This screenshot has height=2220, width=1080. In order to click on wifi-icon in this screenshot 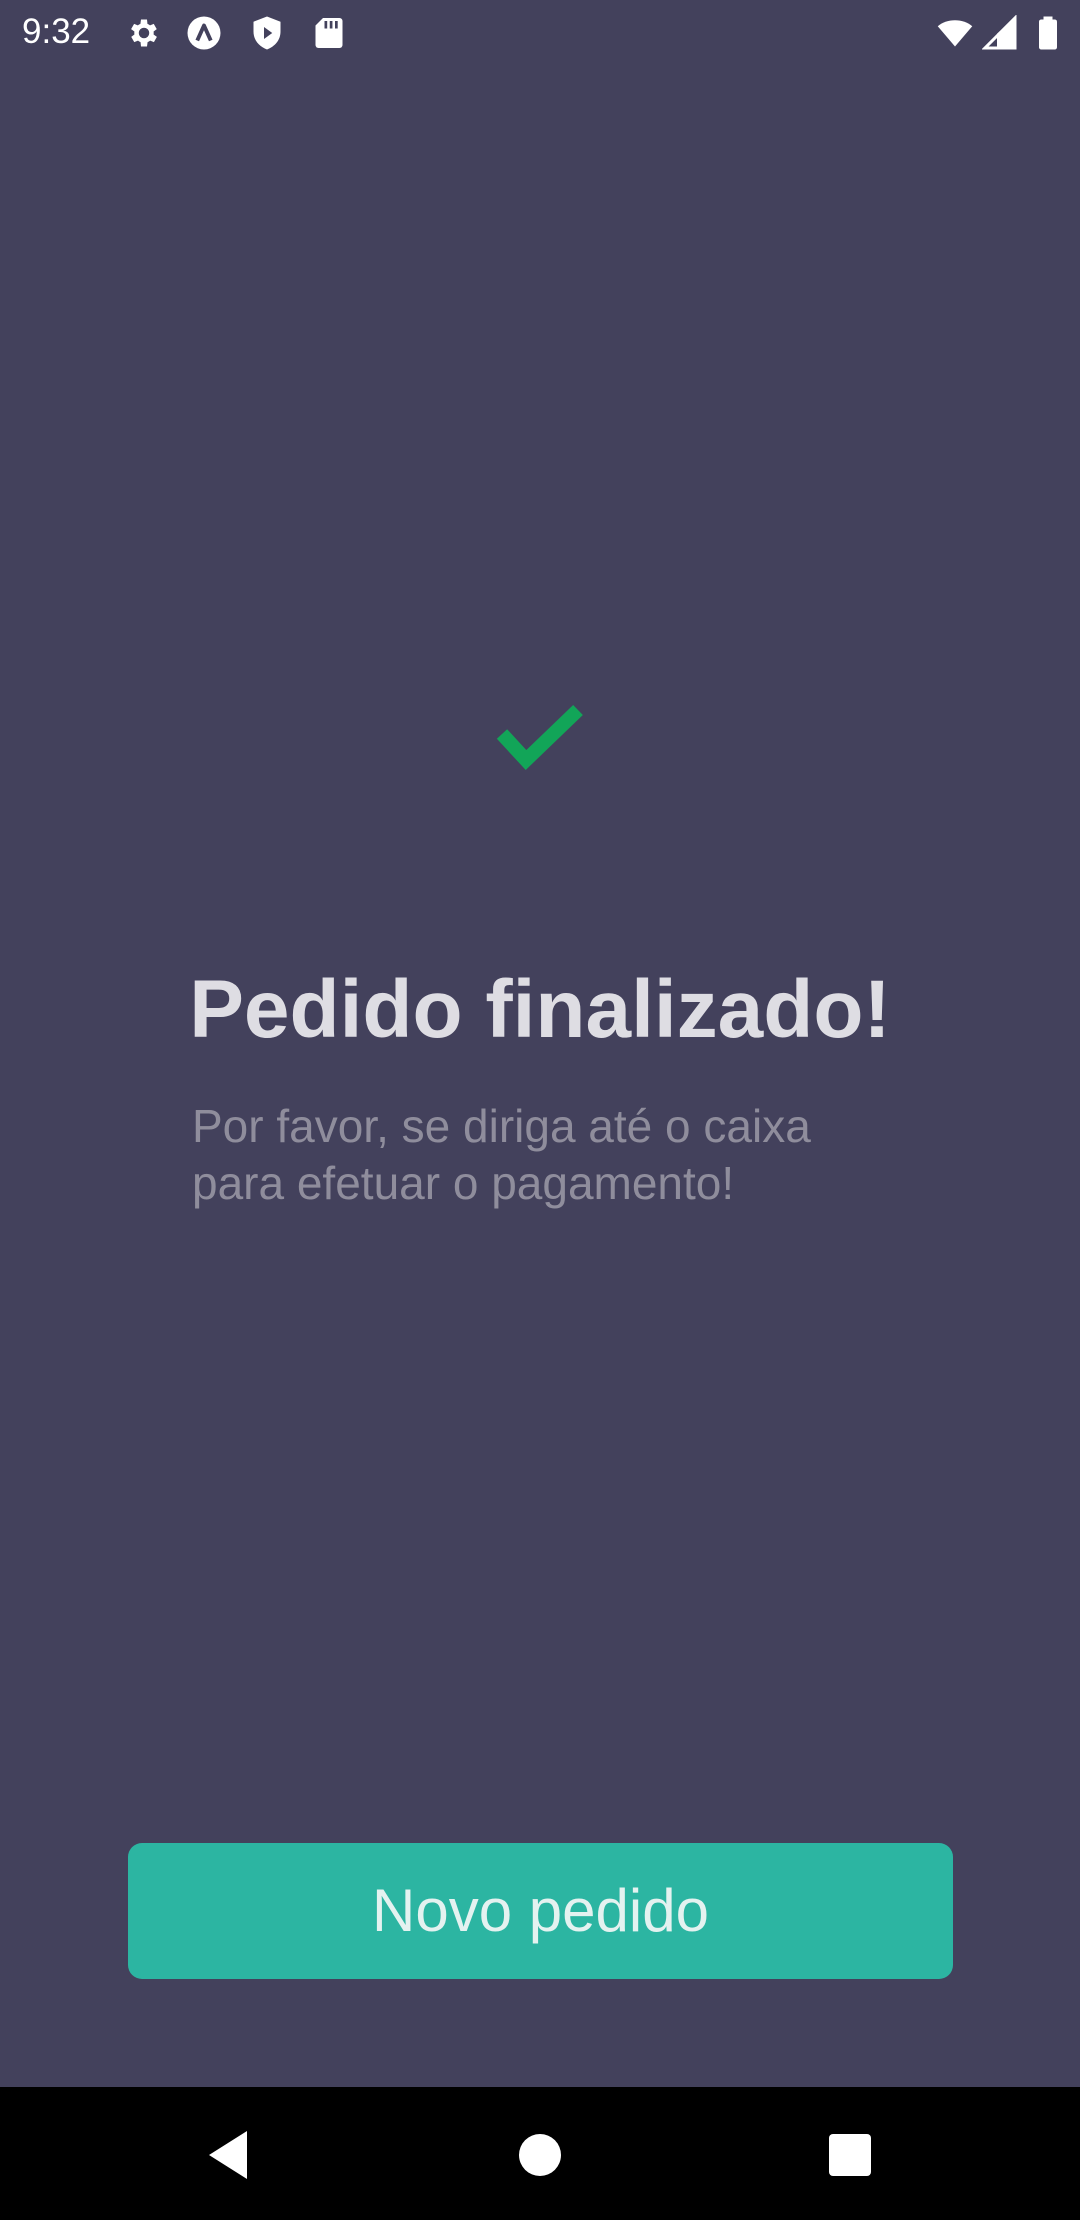, I will do `click(955, 33)`.